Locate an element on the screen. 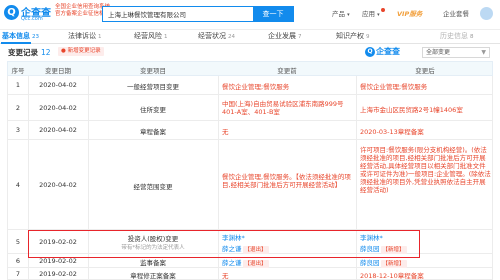 The height and width of the screenshot is (280, 500). search-input is located at coordinates (178, 14).